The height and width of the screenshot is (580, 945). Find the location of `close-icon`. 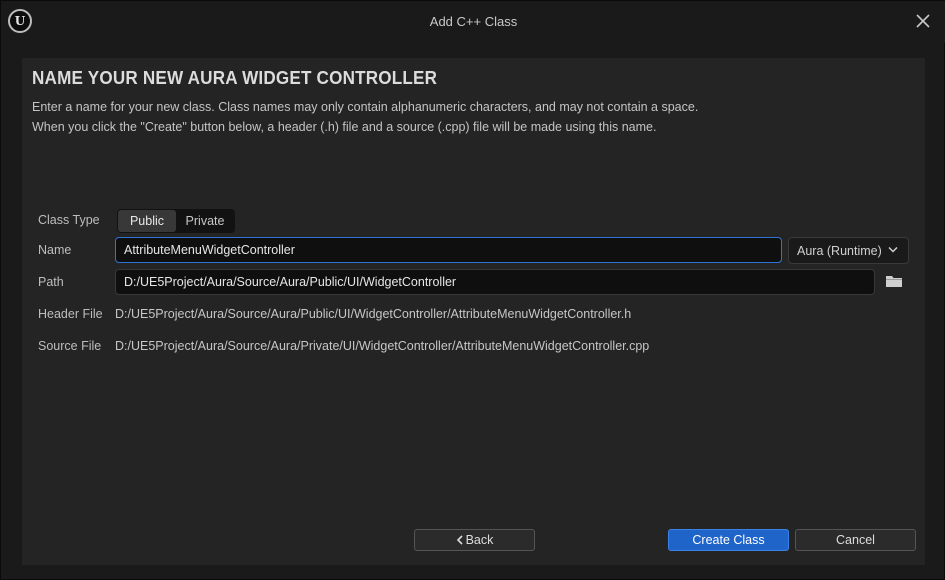

close-icon is located at coordinates (923, 21).